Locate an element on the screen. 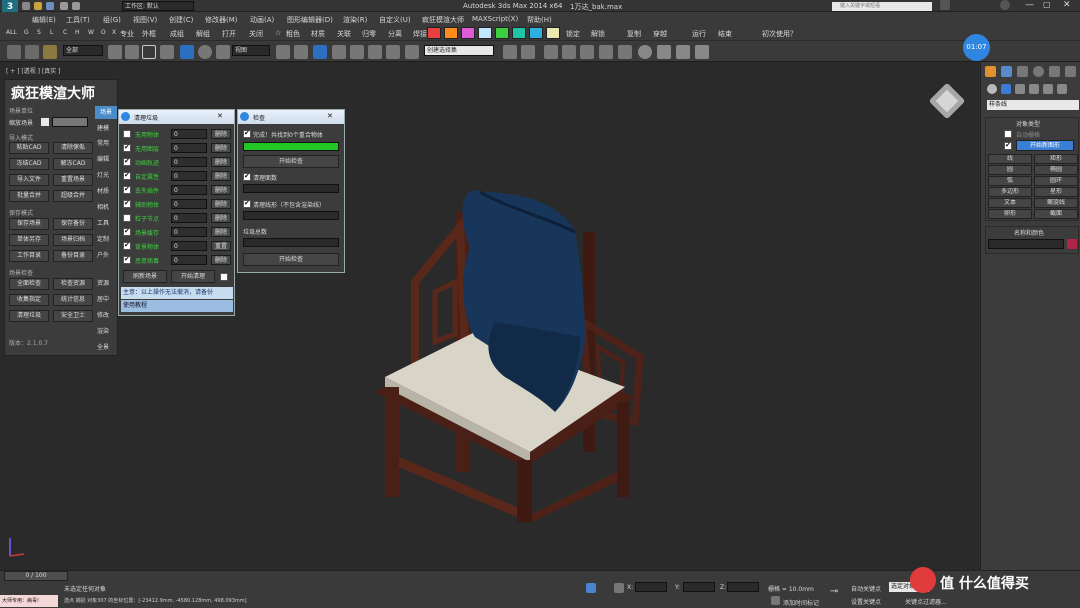 This screenshot has height=608, width=1080. shape-category-dropdown: 样条线 is located at coordinates (1033, 105).